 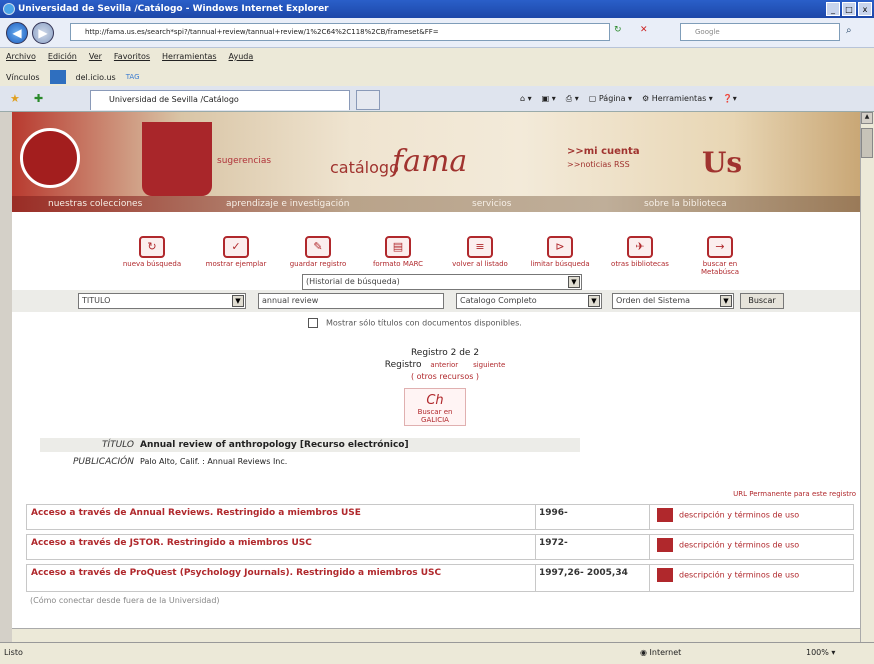 What do you see at coordinates (43, 33) in the screenshot?
I see `forward-button: ▶` at bounding box center [43, 33].